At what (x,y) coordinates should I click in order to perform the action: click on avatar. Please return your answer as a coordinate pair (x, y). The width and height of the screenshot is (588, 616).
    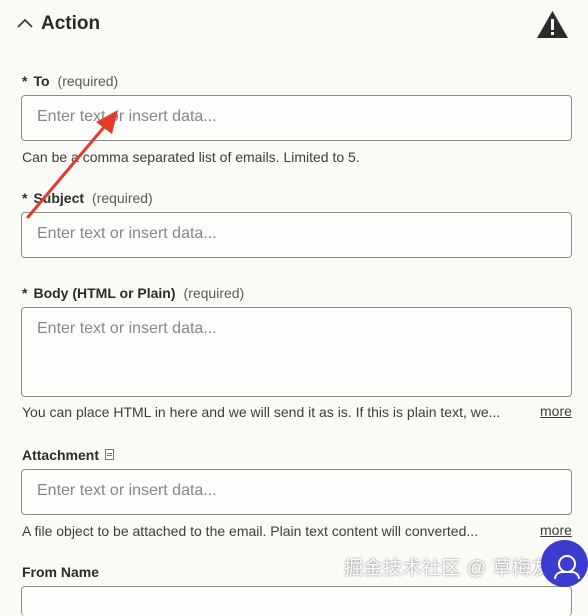
    Looking at the image, I should click on (564, 563).